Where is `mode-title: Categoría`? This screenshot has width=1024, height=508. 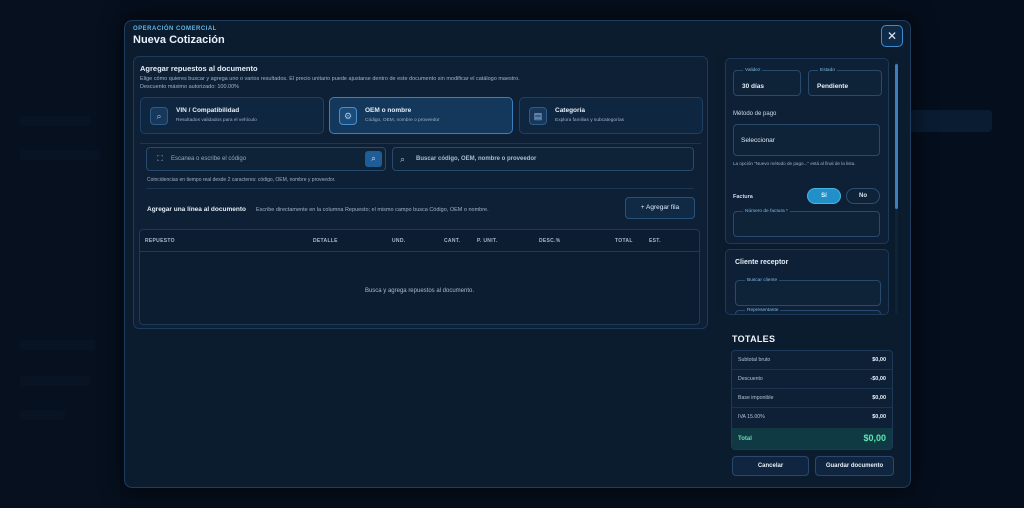 mode-title: Categoría is located at coordinates (570, 110).